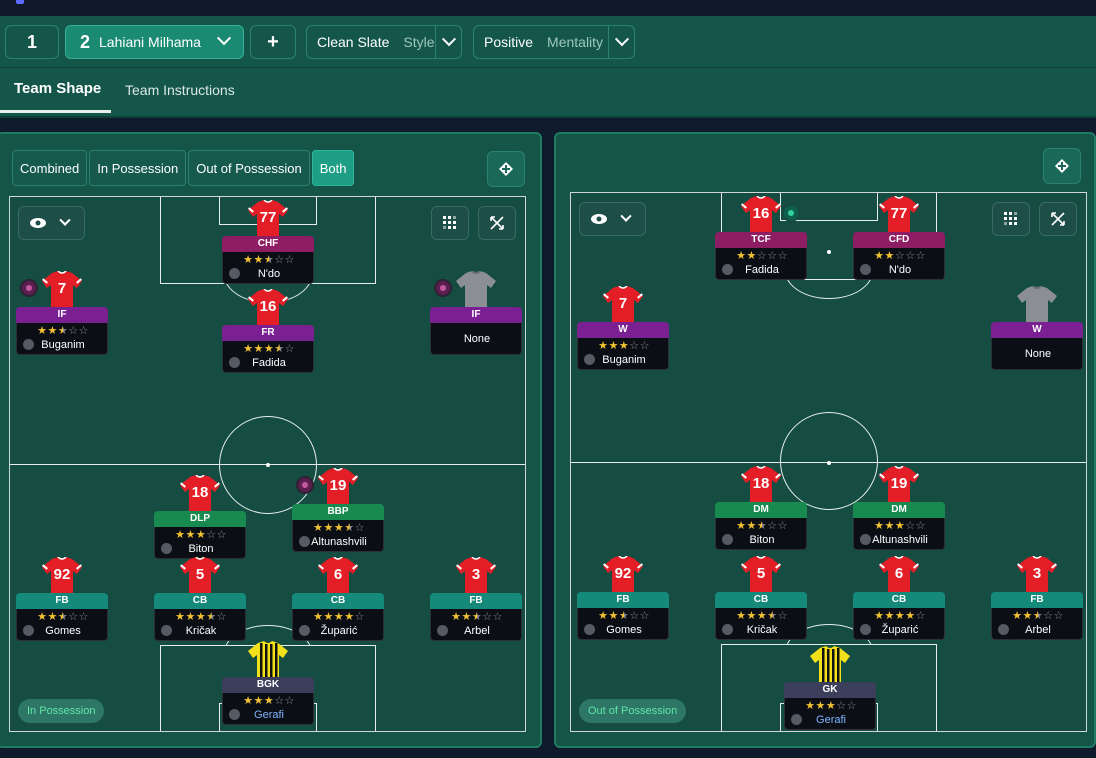  What do you see at coordinates (554, 42) in the screenshot?
I see `mentality-selector: Positive Mentality` at bounding box center [554, 42].